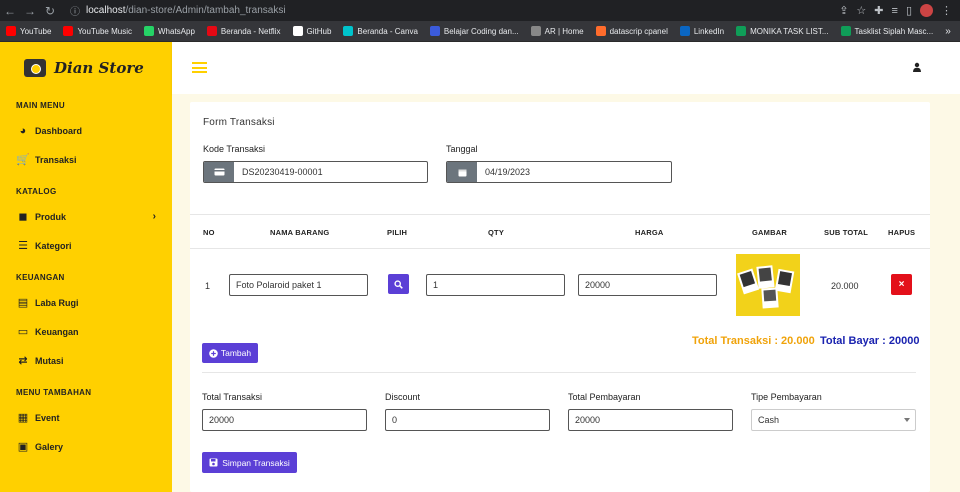  What do you see at coordinates (917, 67) in the screenshot?
I see `user-icon` at bounding box center [917, 67].